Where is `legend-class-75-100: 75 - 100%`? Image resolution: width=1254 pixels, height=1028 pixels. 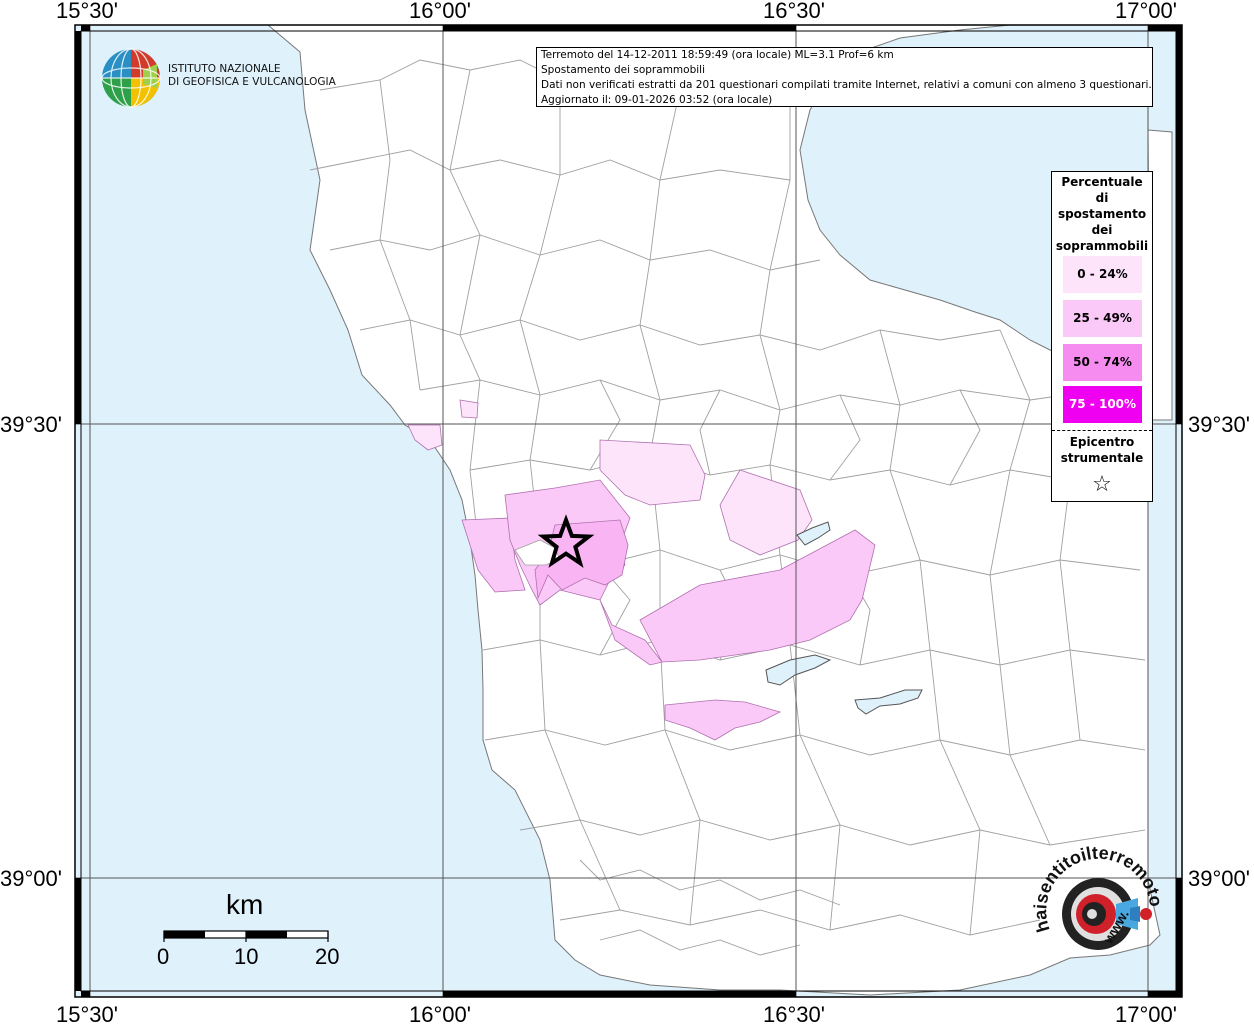 legend-class-75-100: 75 - 100% is located at coordinates (1102, 404).